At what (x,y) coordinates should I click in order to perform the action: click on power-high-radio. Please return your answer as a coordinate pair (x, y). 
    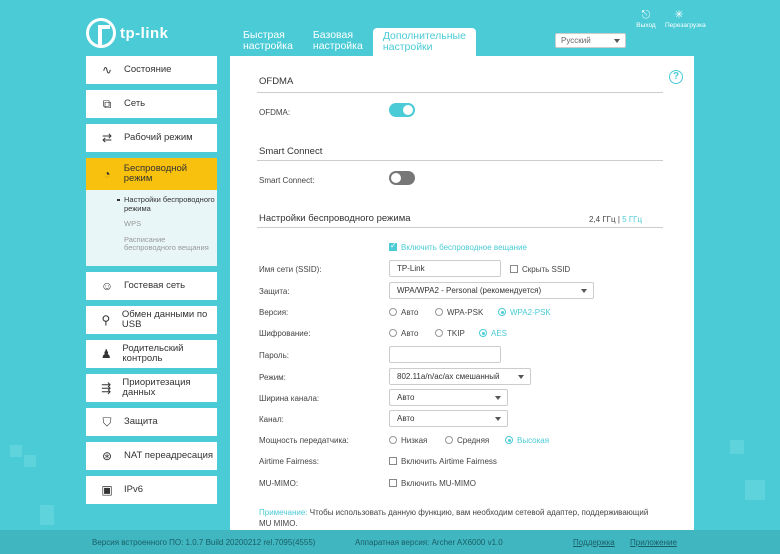
    Looking at the image, I should click on (509, 440).